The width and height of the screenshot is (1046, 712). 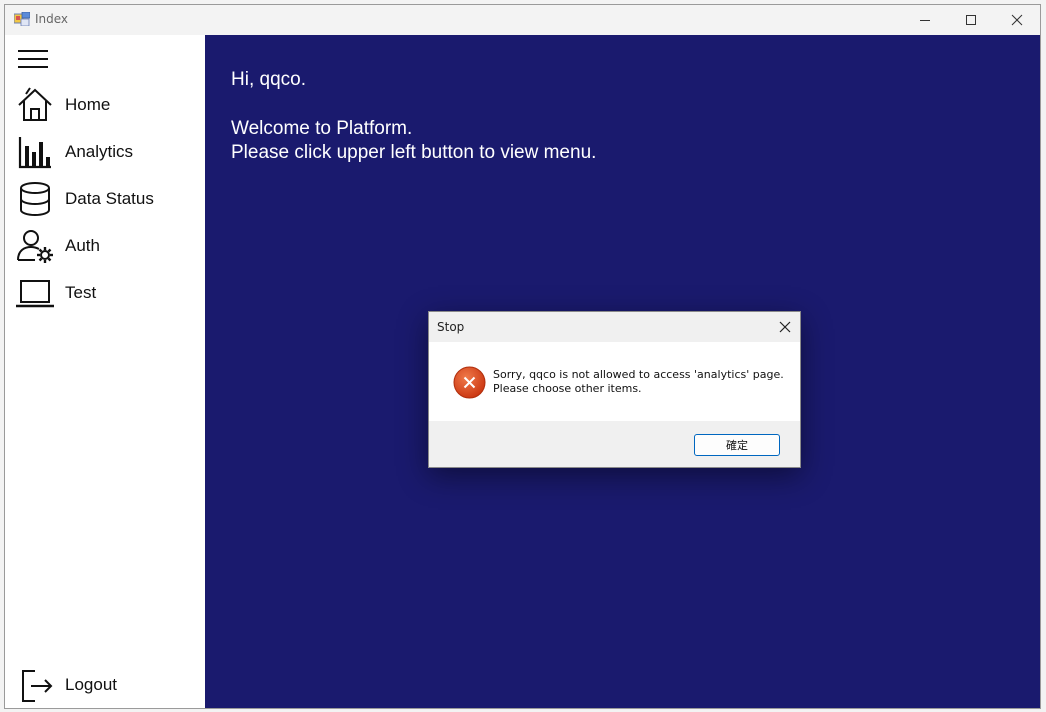 I want to click on sidebar-item-data-status: Data Status, so click(x=105, y=200).